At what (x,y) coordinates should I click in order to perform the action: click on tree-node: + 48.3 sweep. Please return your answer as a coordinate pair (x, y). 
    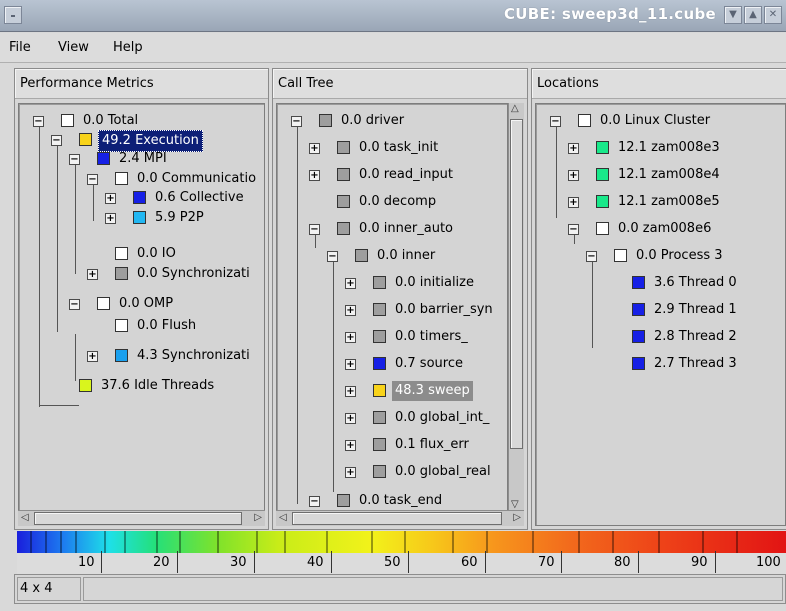
    Looking at the image, I should click on (426, 391).